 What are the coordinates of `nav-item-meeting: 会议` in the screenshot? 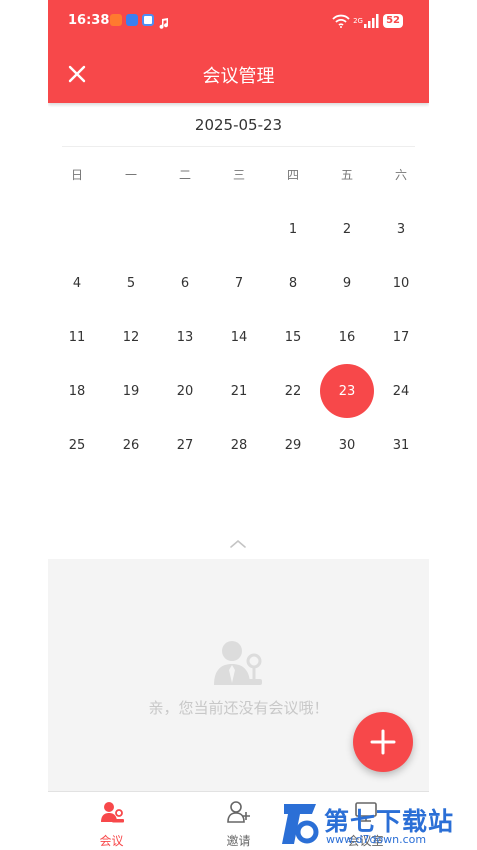 It's located at (111, 821).